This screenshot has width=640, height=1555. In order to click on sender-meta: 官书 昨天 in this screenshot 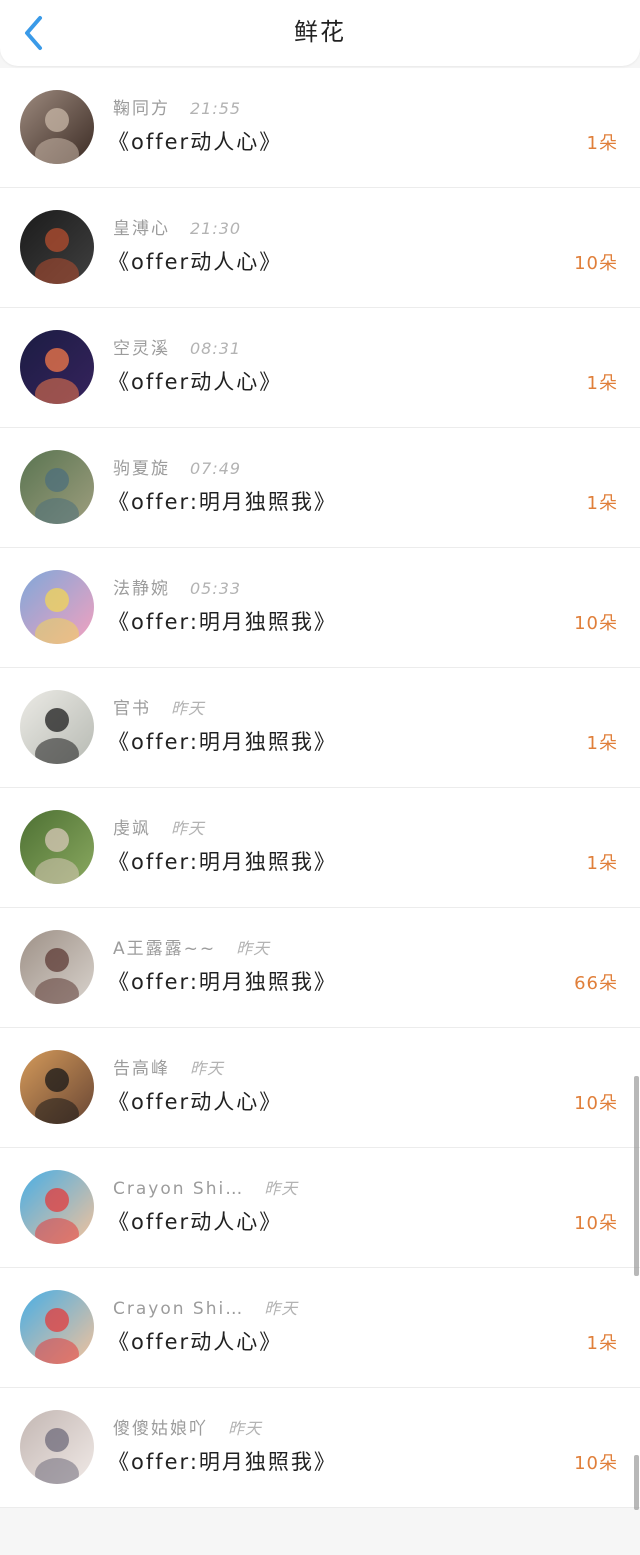, I will do `click(159, 709)`.